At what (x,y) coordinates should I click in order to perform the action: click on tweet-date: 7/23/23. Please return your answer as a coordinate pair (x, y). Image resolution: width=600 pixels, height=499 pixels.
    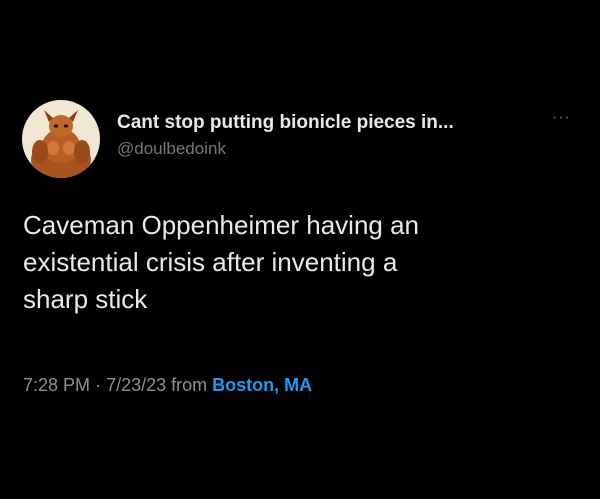
    Looking at the image, I should click on (136, 385).